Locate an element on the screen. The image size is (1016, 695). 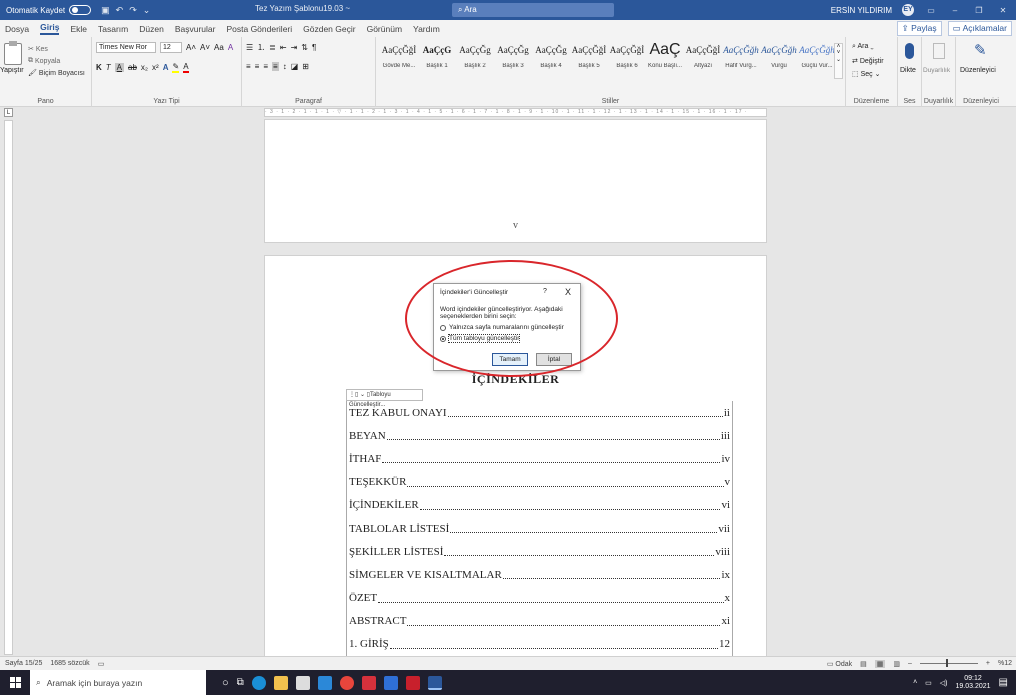
style-item: AaÇçG Başlık 1 is located at coordinates (437, 62).